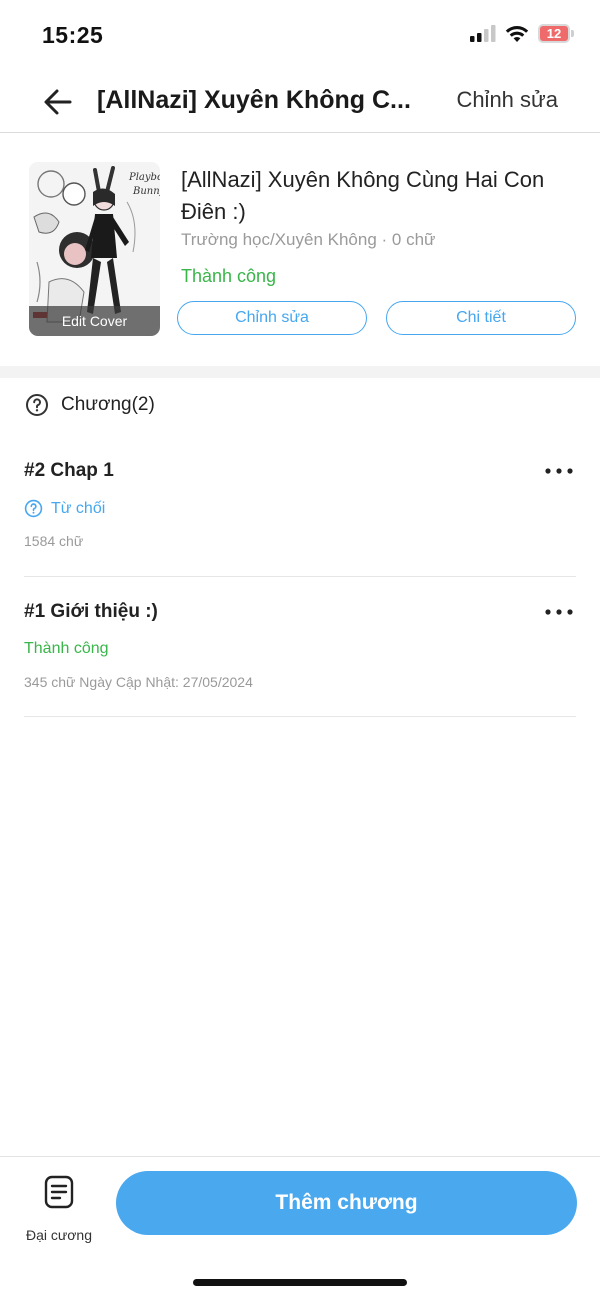  I want to click on back-arrow-icon, so click(58, 102).